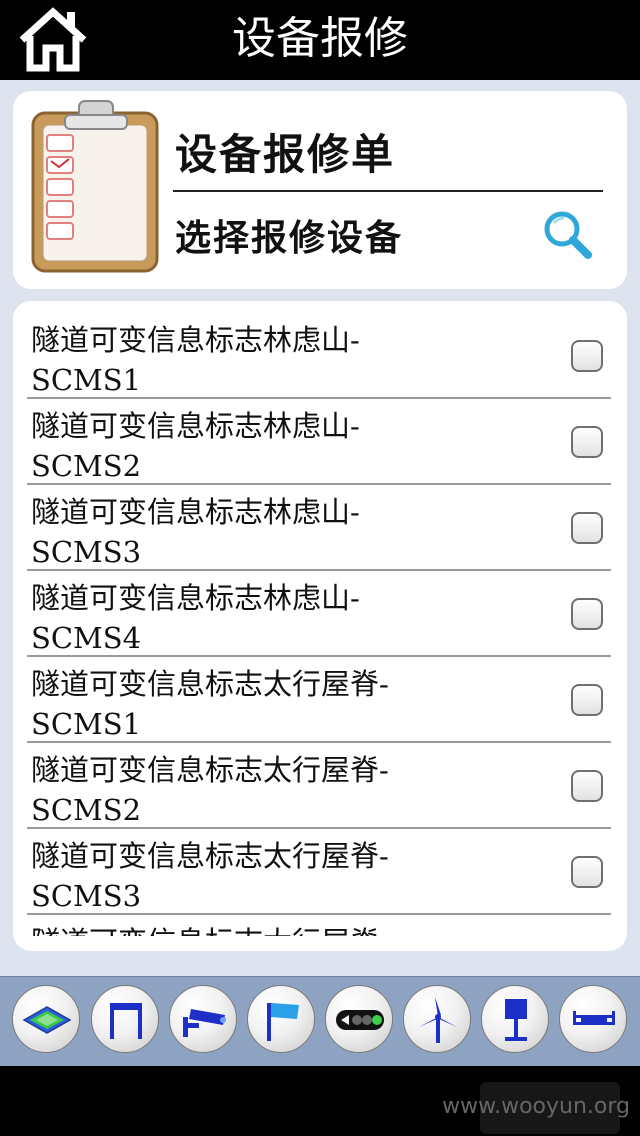  I want to click on tool-wind-turbine-button, so click(437, 1019).